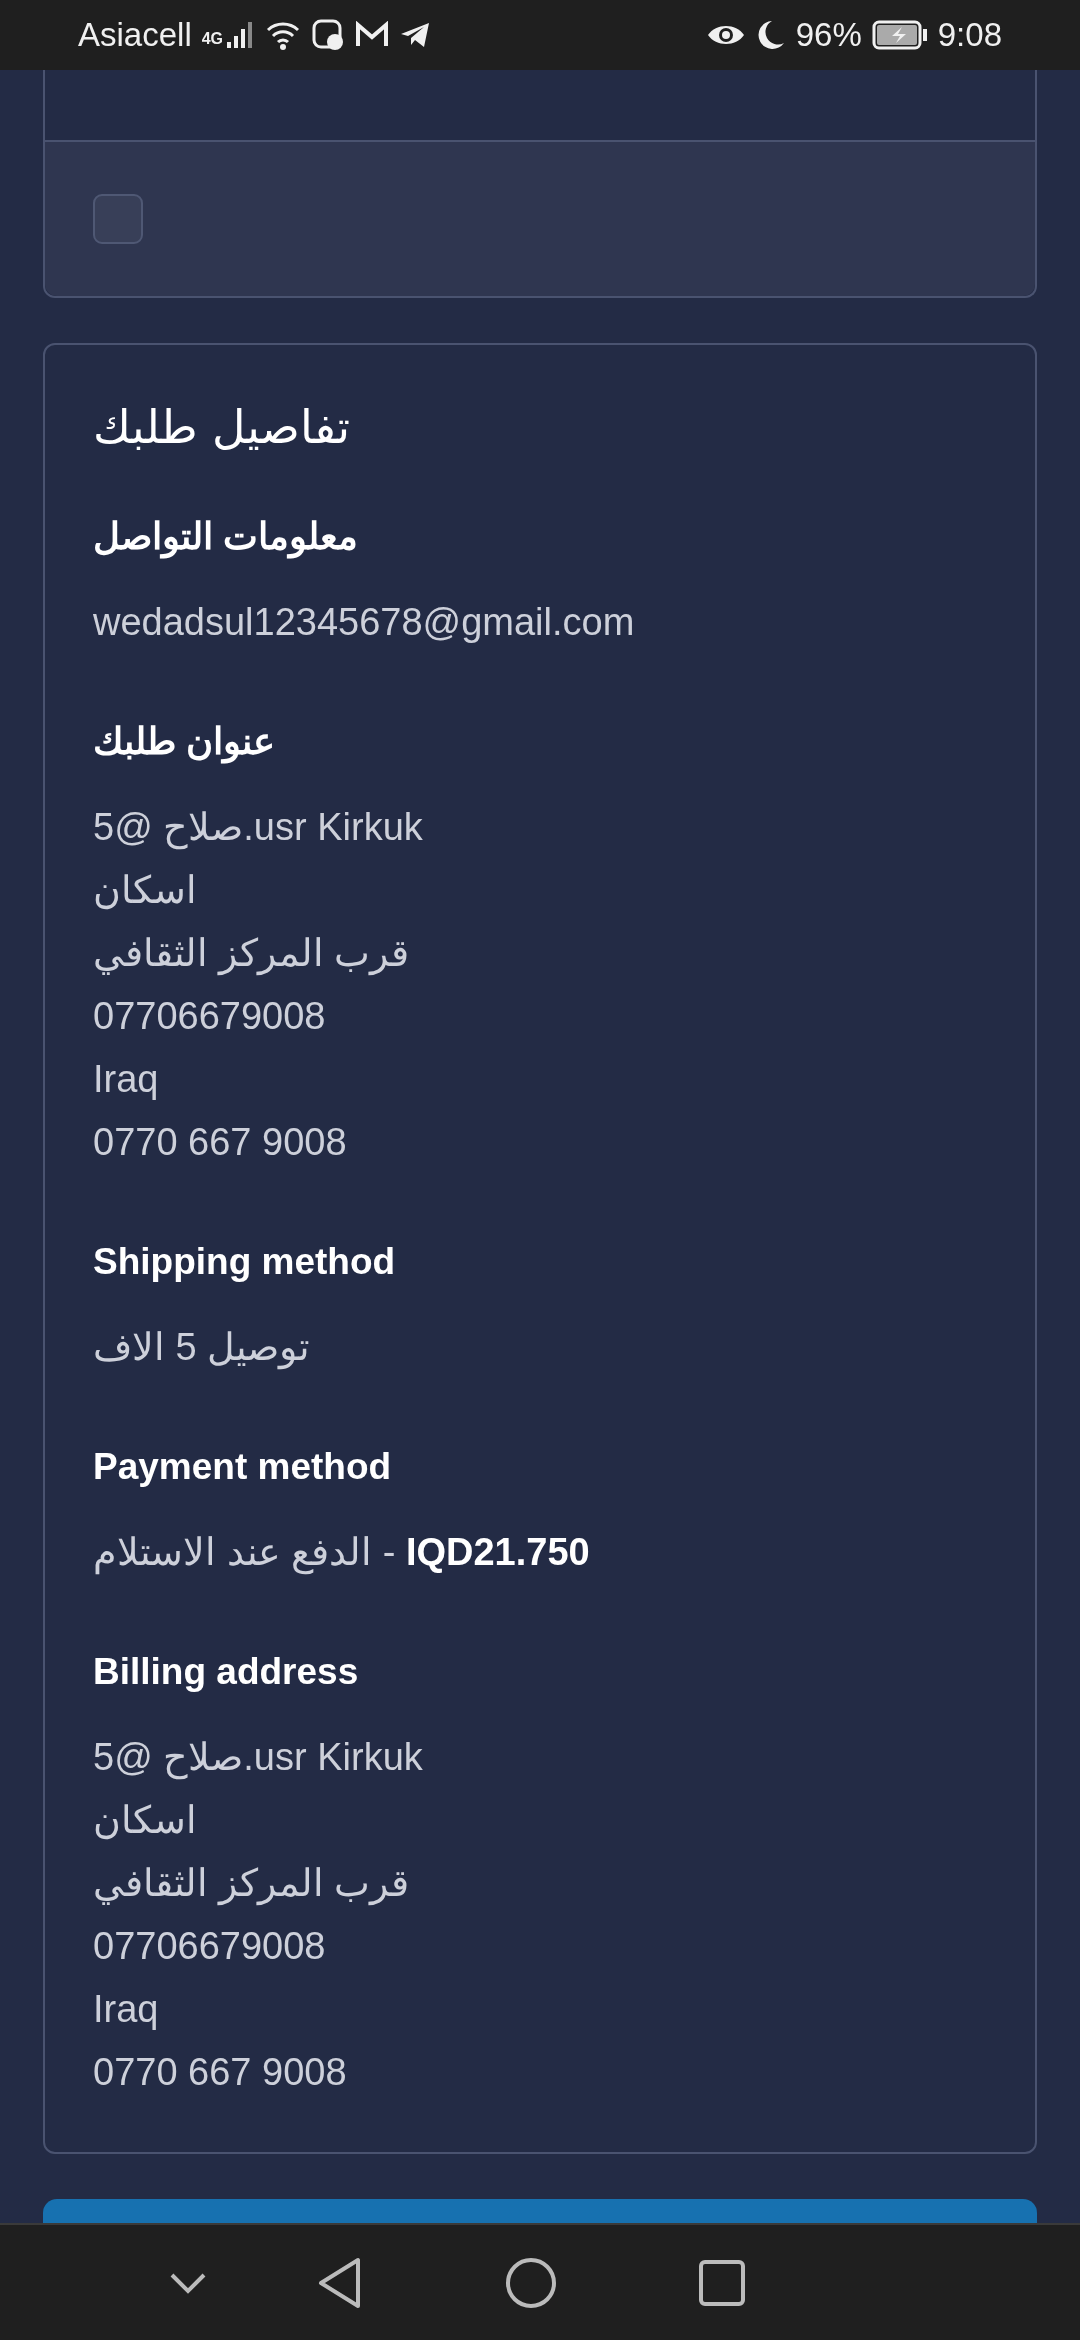 The height and width of the screenshot is (2340, 1080). Describe the element at coordinates (244, 1262) in the screenshot. I see `section-heading: Shipping method` at that location.